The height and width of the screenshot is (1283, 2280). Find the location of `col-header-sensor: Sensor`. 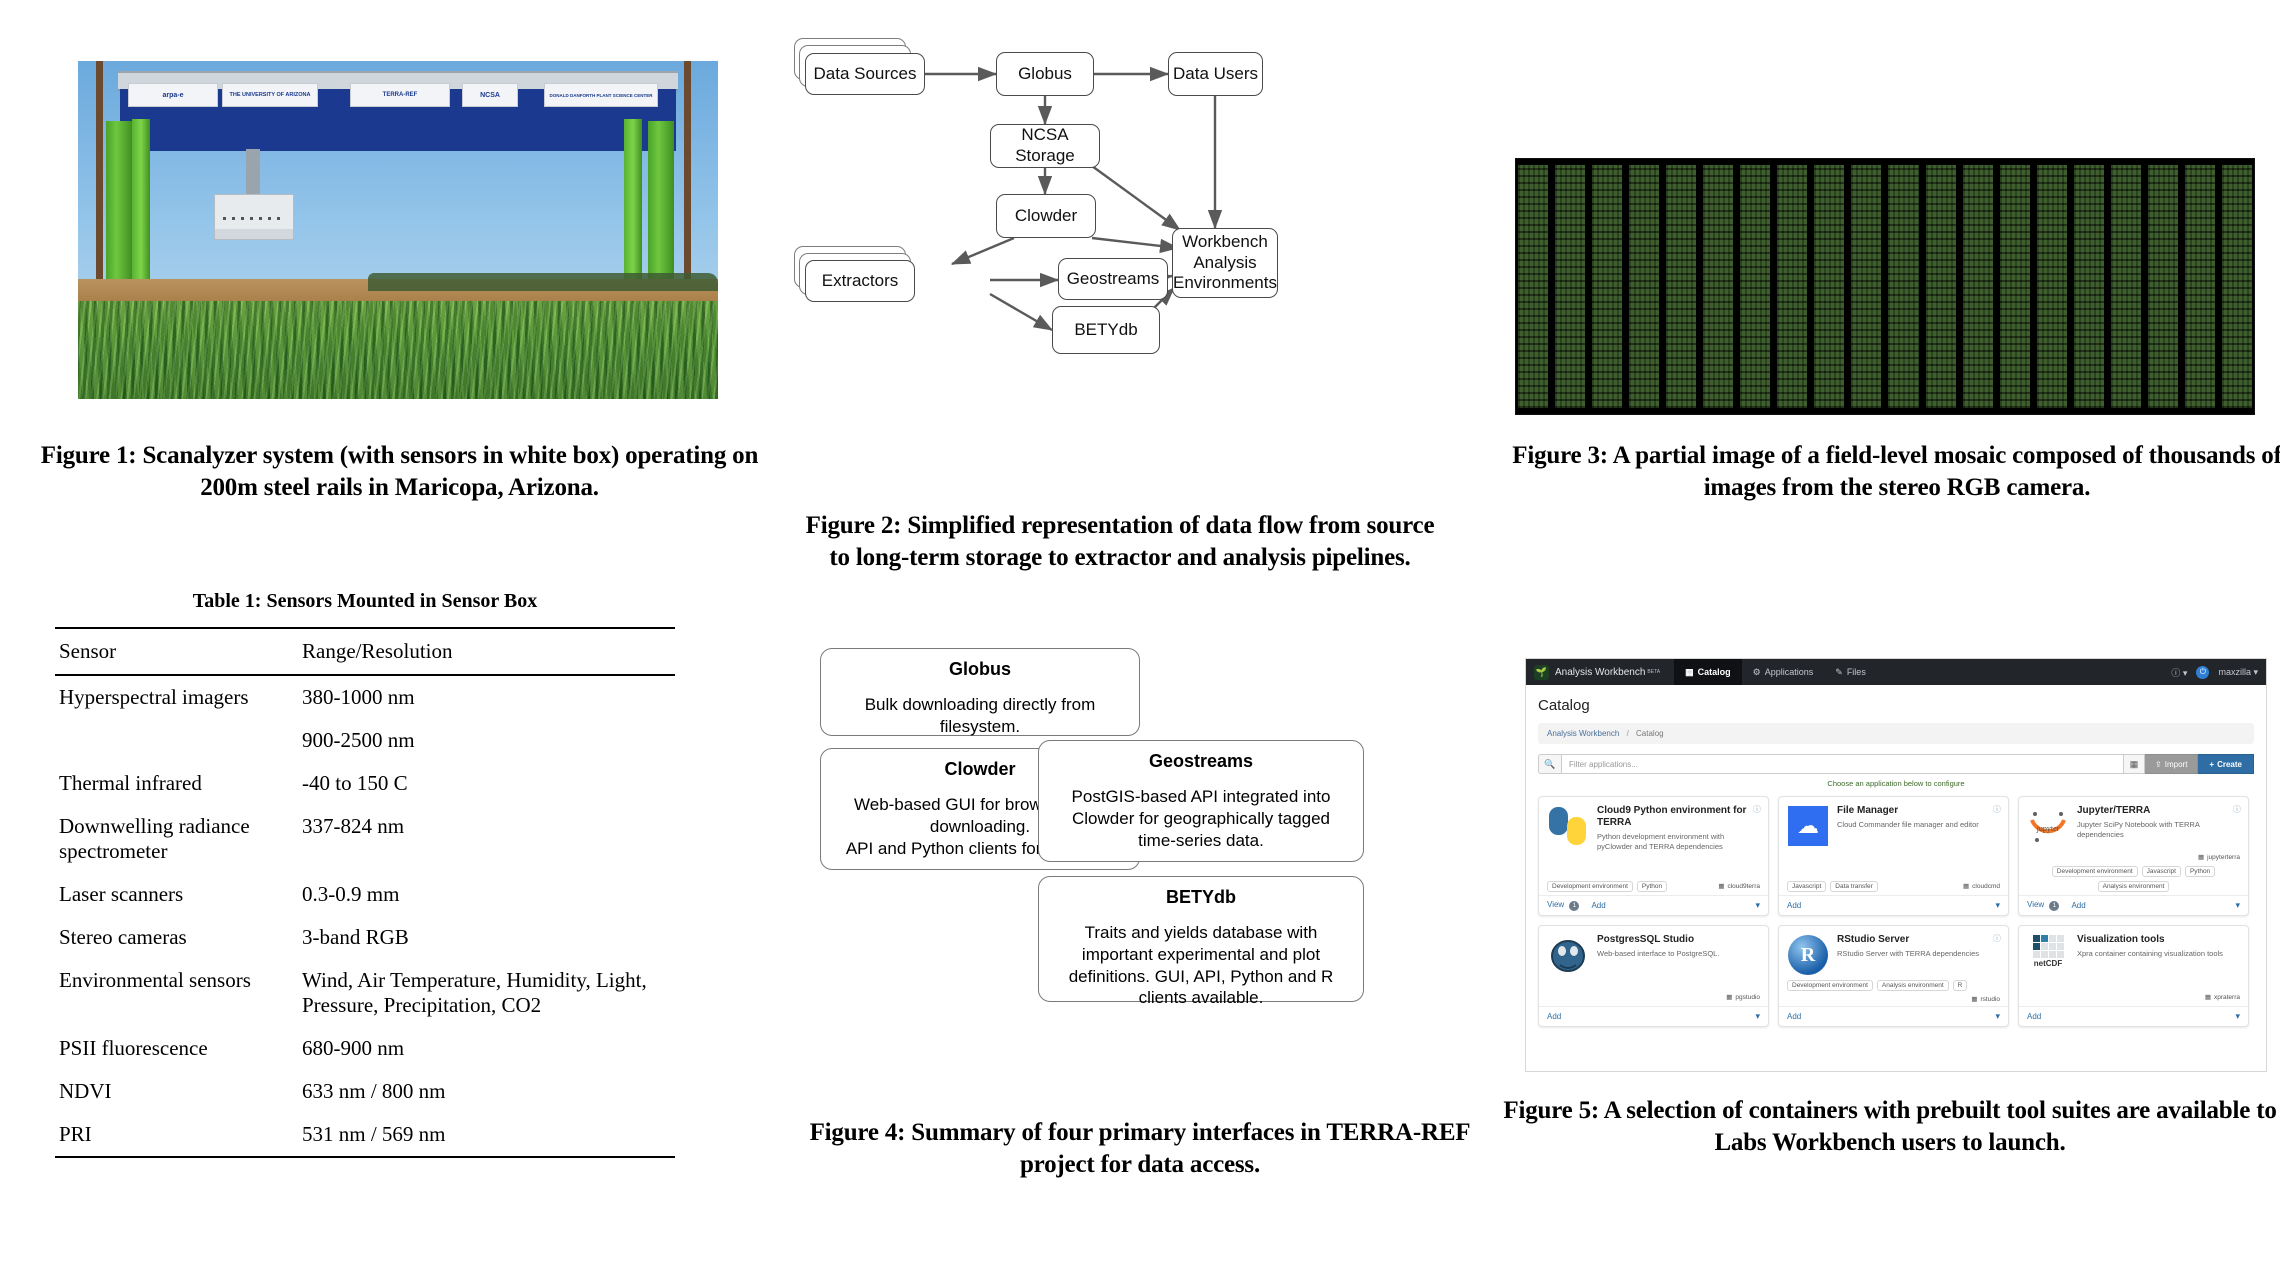

col-header-sensor: Sensor is located at coordinates (176, 651).